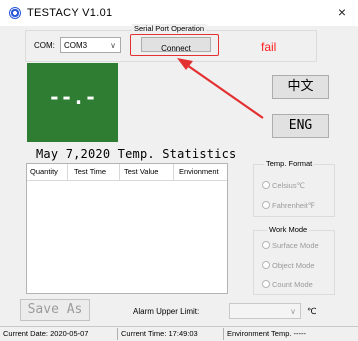 The image size is (358, 341). I want to click on count-mode-radio: Count Mode, so click(287, 284).